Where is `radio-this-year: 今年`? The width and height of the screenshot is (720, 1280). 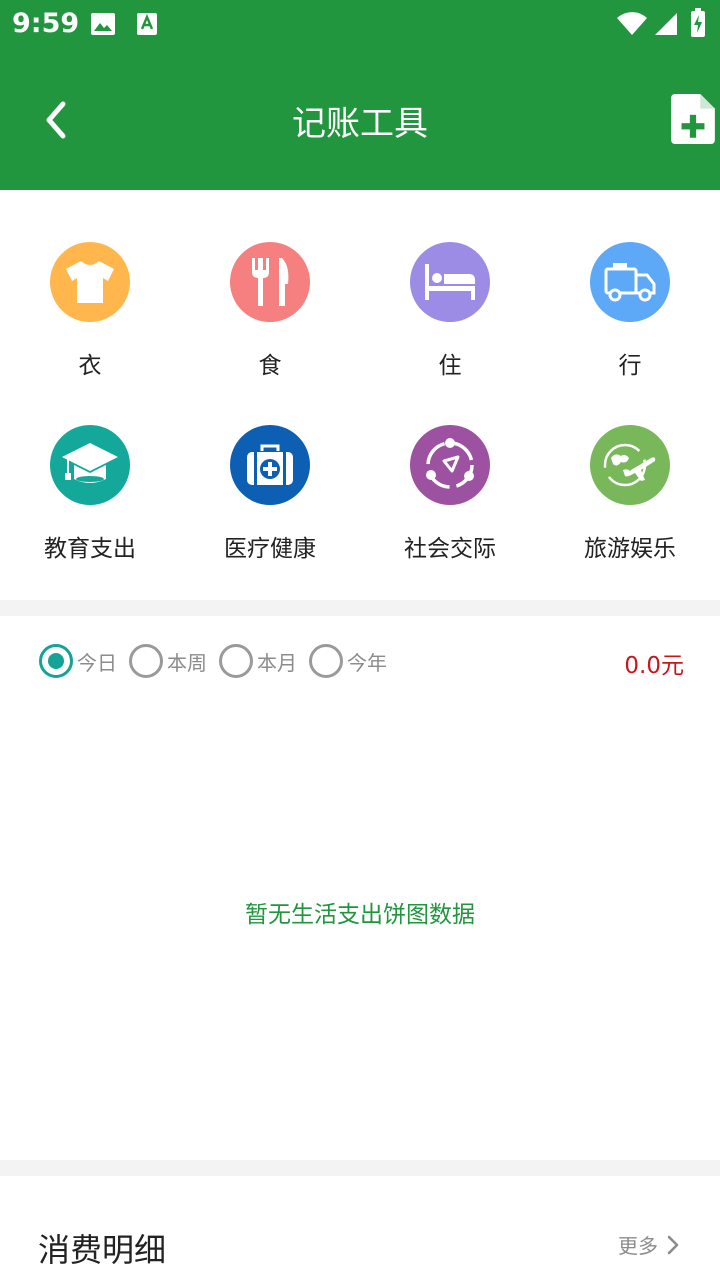
radio-this-year: 今年 is located at coordinates (348, 661).